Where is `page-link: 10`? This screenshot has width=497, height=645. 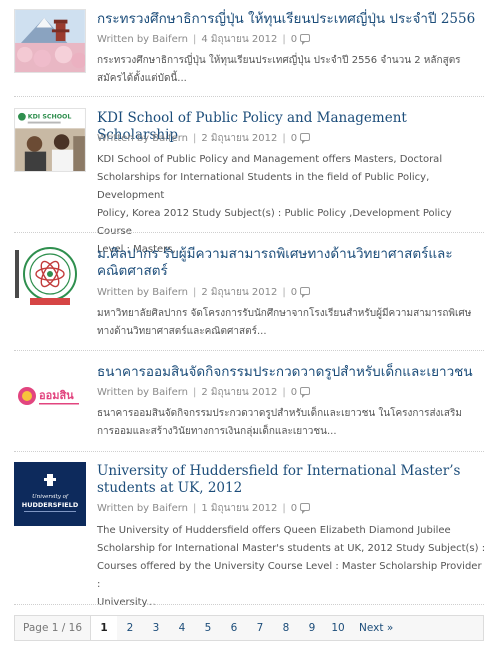 page-link: 10 is located at coordinates (338, 628).